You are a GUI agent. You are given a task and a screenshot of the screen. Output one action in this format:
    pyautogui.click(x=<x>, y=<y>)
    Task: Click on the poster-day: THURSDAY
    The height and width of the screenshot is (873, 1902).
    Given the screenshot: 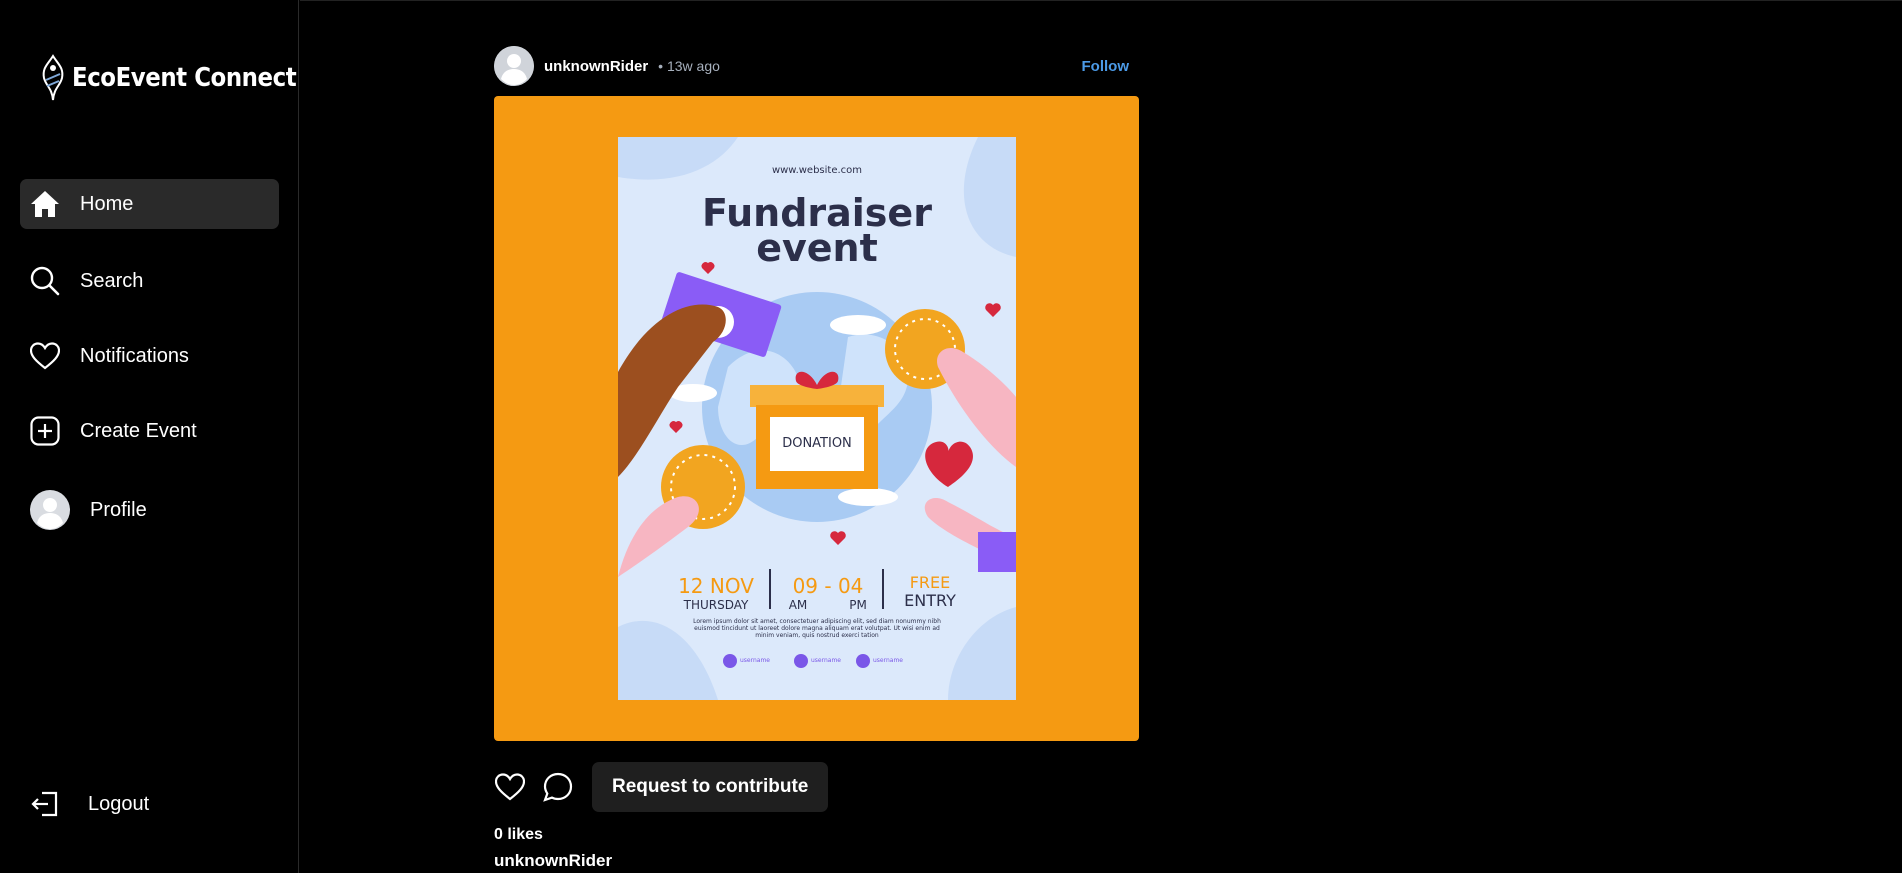 What is the action you would take?
    pyautogui.click(x=716, y=605)
    